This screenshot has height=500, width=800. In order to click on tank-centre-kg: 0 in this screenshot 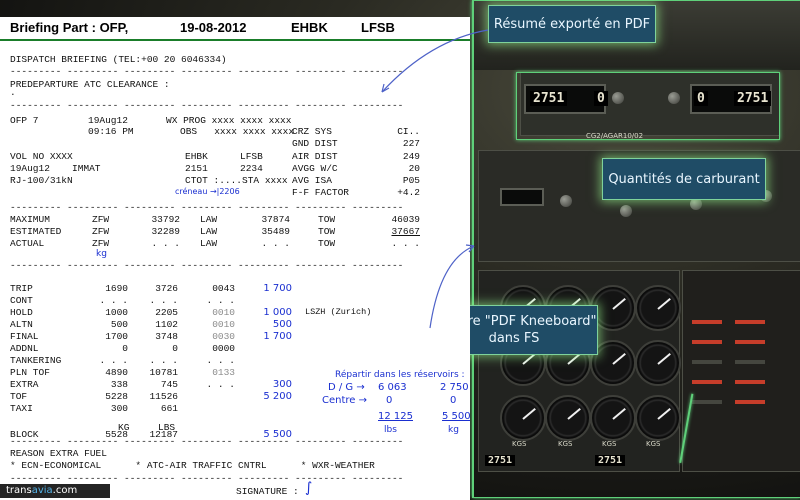, I will do `click(453, 400)`.